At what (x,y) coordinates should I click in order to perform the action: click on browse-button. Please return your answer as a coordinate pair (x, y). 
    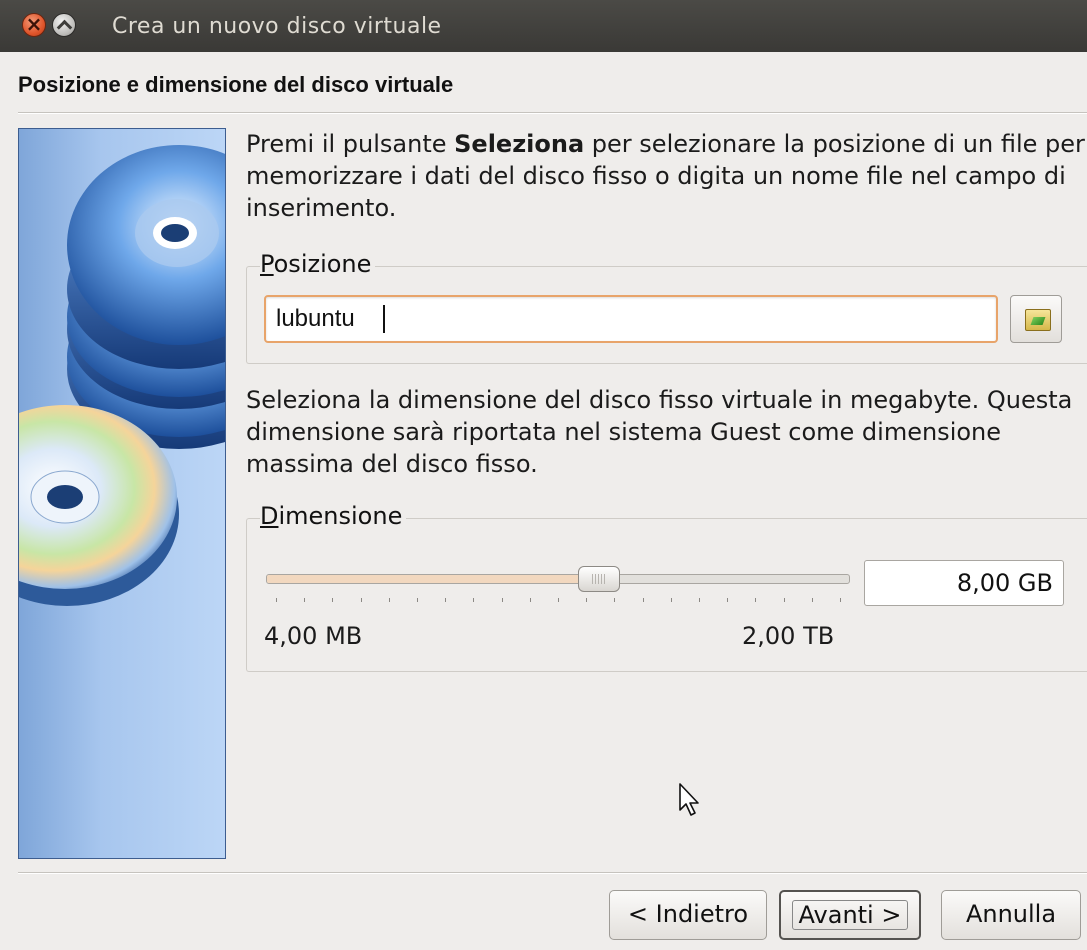
    Looking at the image, I should click on (1036, 319).